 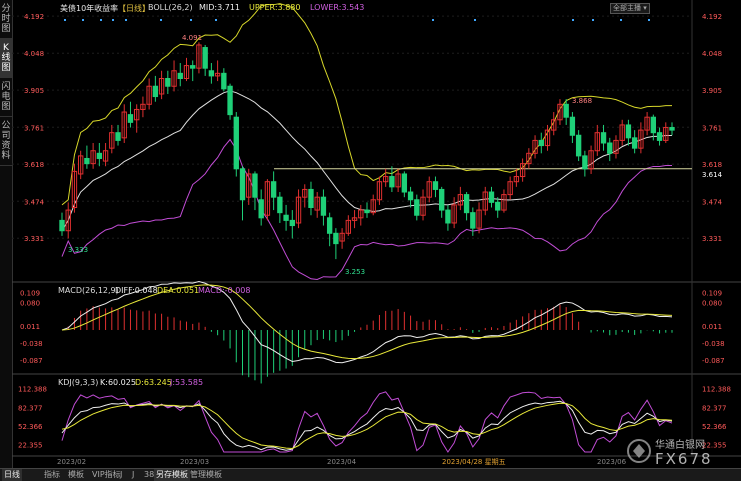 What do you see at coordinates (172, 475) in the screenshot?
I see `bottom-tab: 另存模板` at bounding box center [172, 475].